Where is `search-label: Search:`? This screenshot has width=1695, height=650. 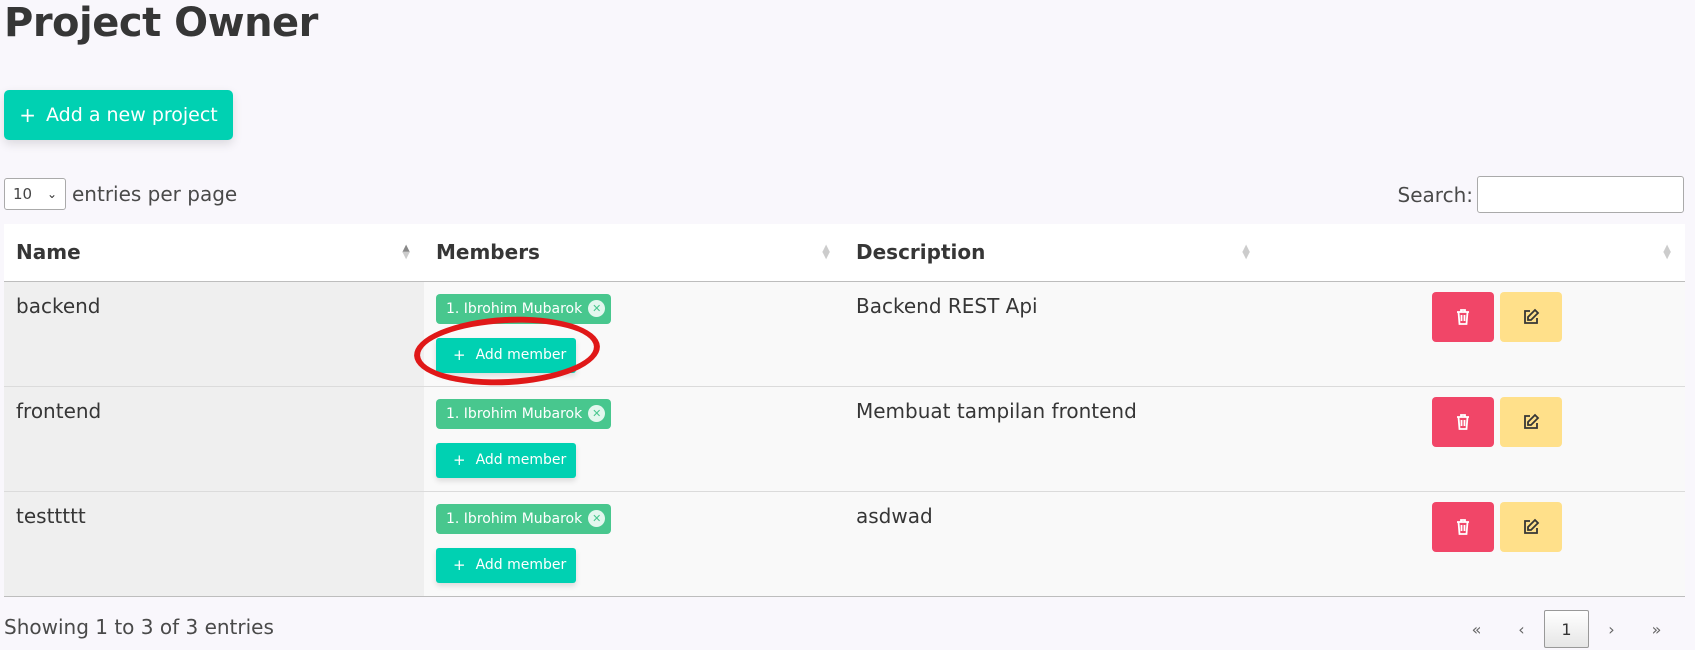 search-label: Search: is located at coordinates (1435, 194).